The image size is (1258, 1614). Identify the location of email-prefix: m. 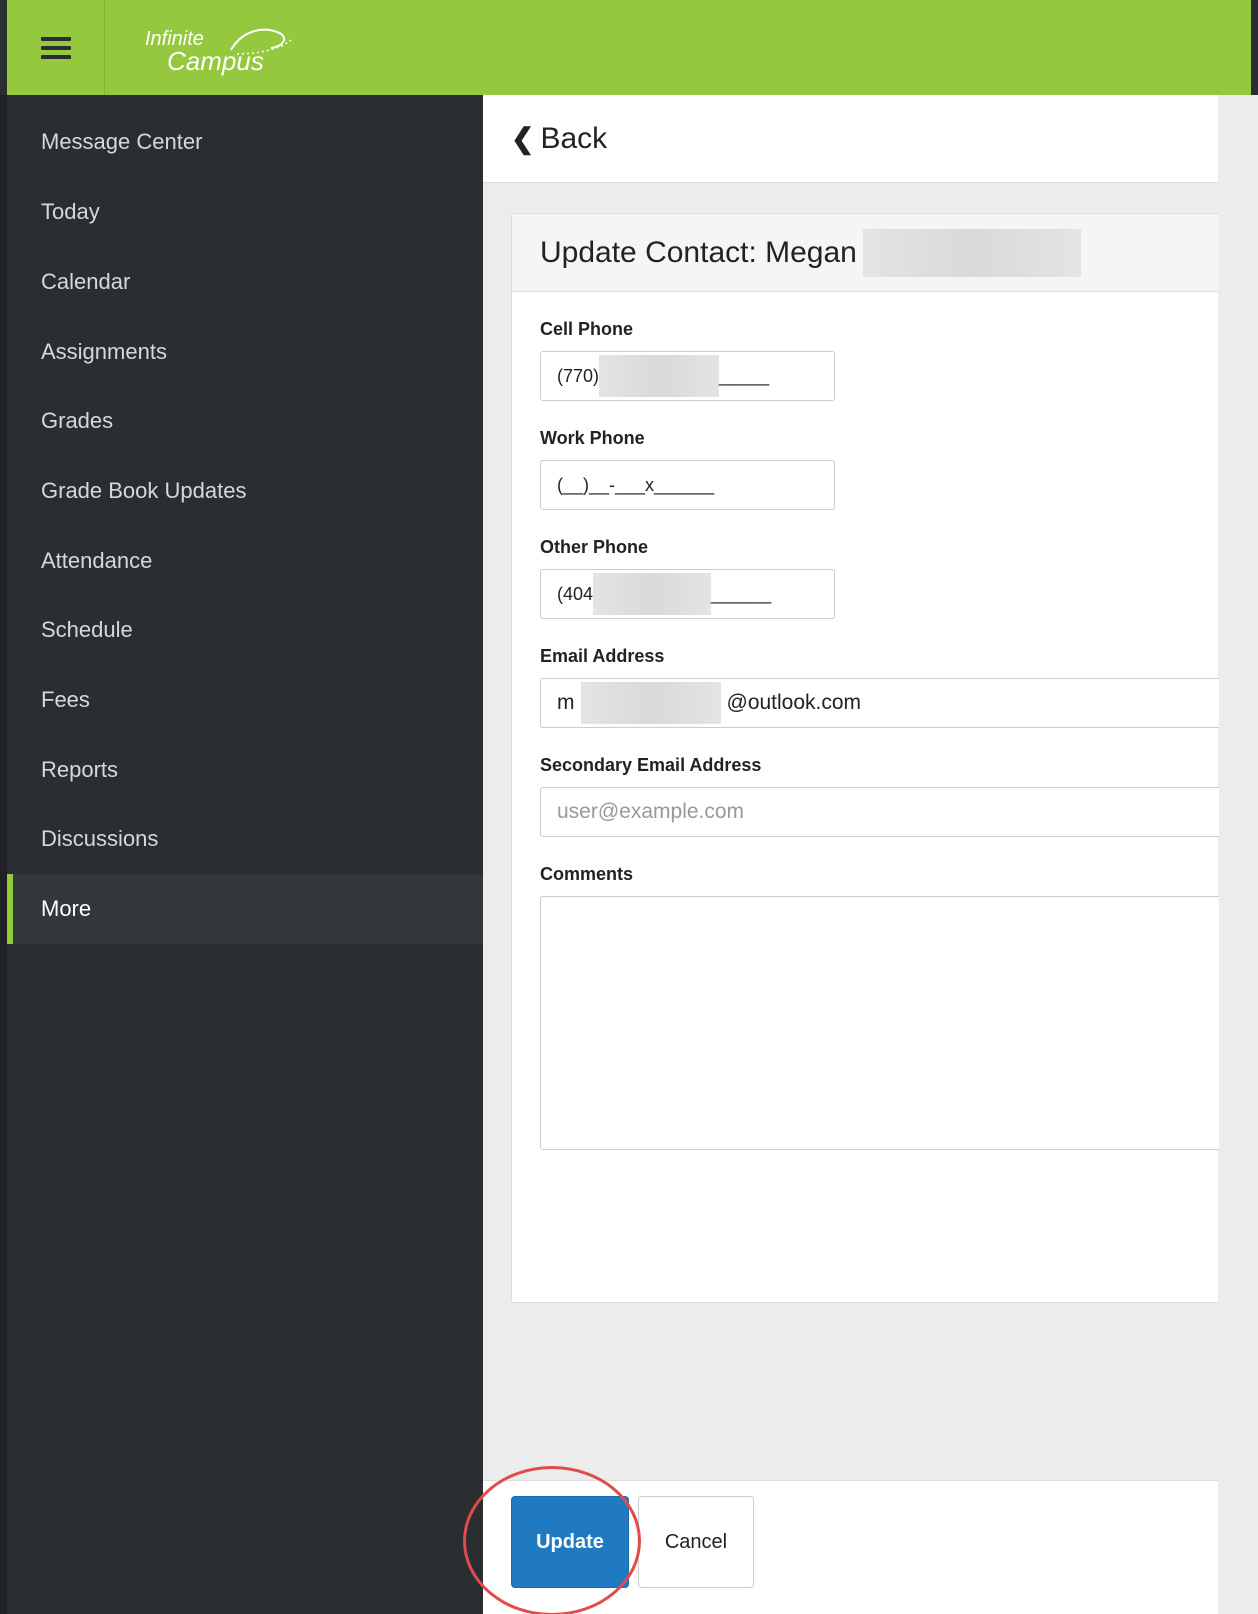
(566, 702).